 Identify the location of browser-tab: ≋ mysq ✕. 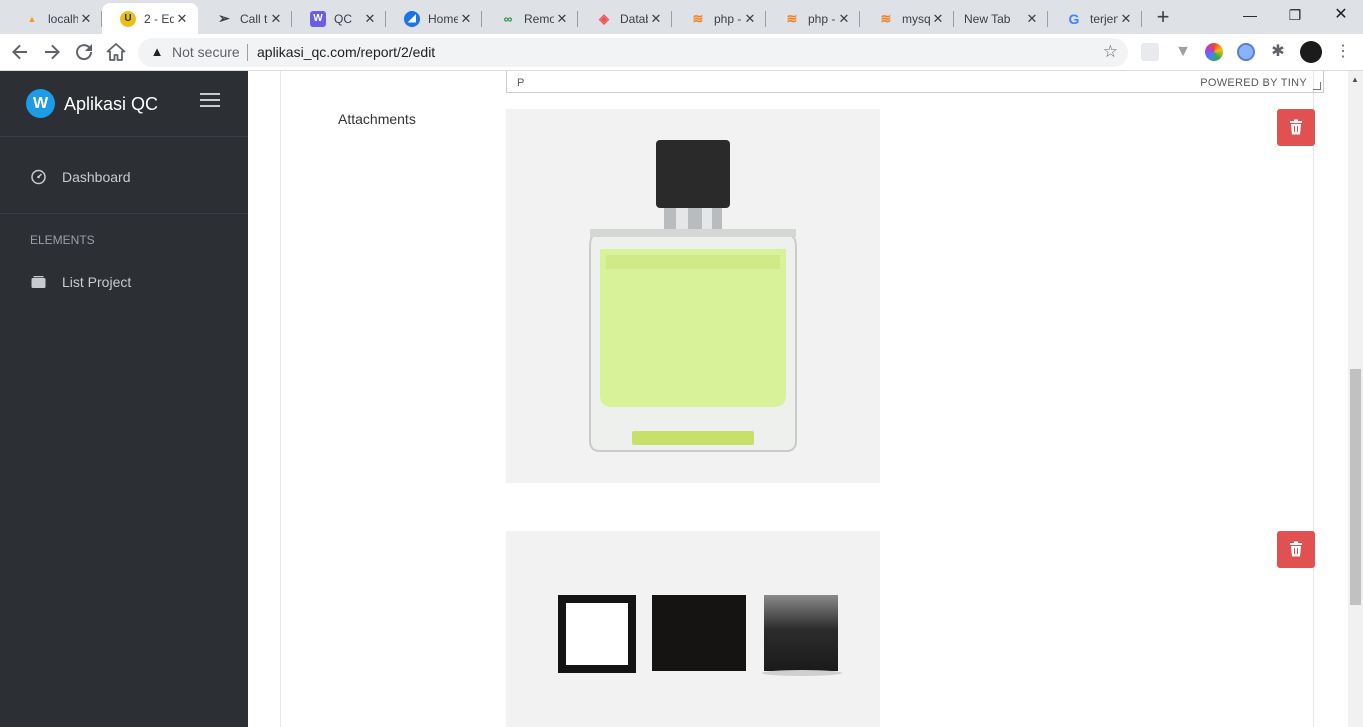
(907, 18).